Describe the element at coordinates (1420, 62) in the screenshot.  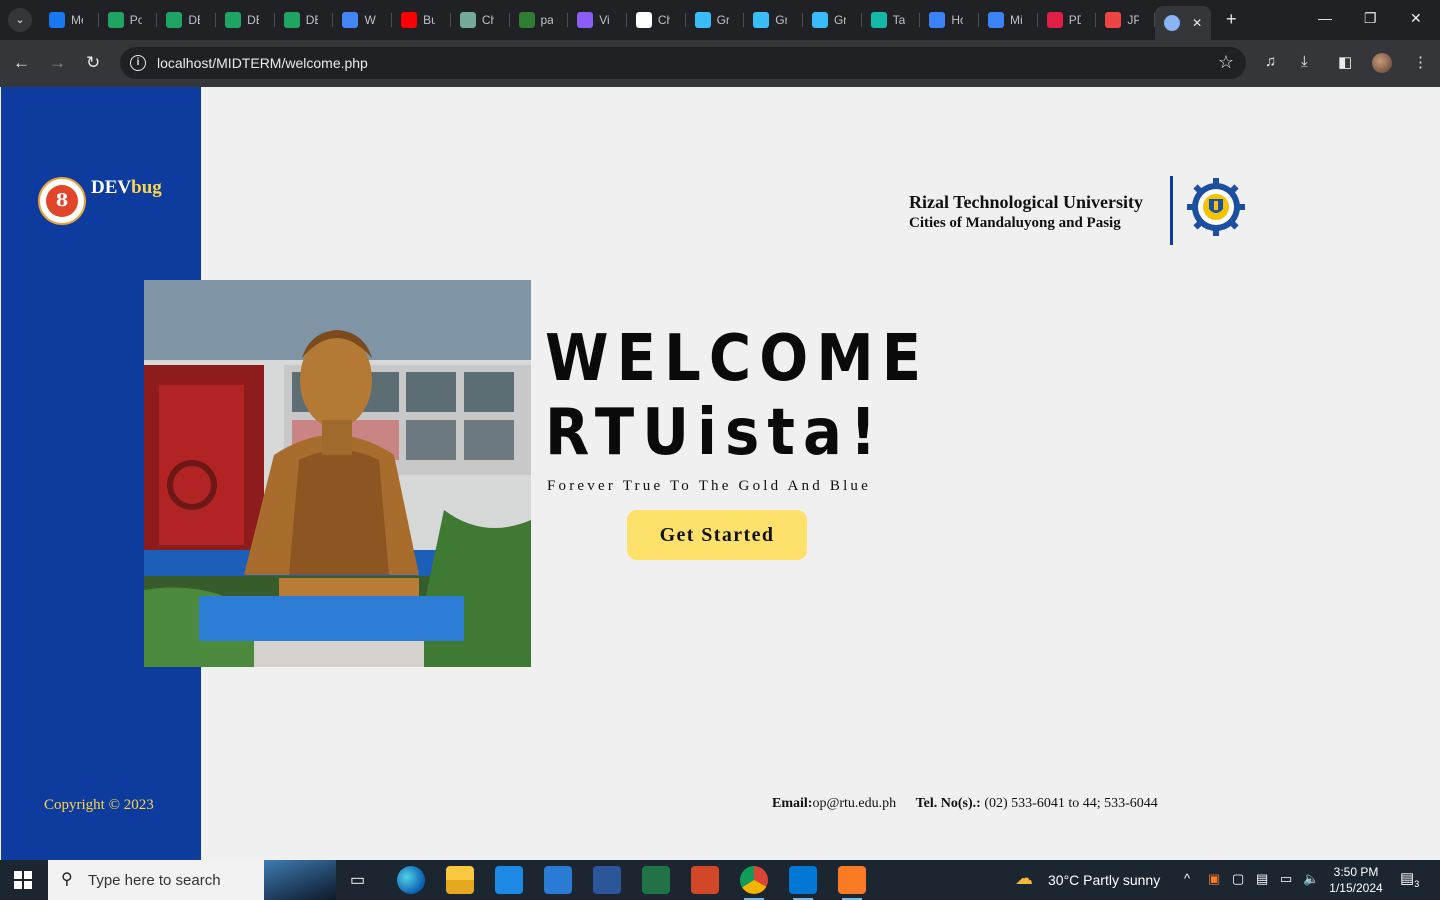
I see `menu-kebab-icon: ⋮` at that location.